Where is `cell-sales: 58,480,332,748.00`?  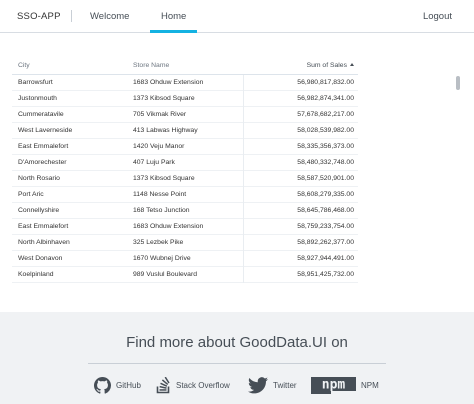
cell-sales: 58,480,332,748.00 is located at coordinates (325, 162).